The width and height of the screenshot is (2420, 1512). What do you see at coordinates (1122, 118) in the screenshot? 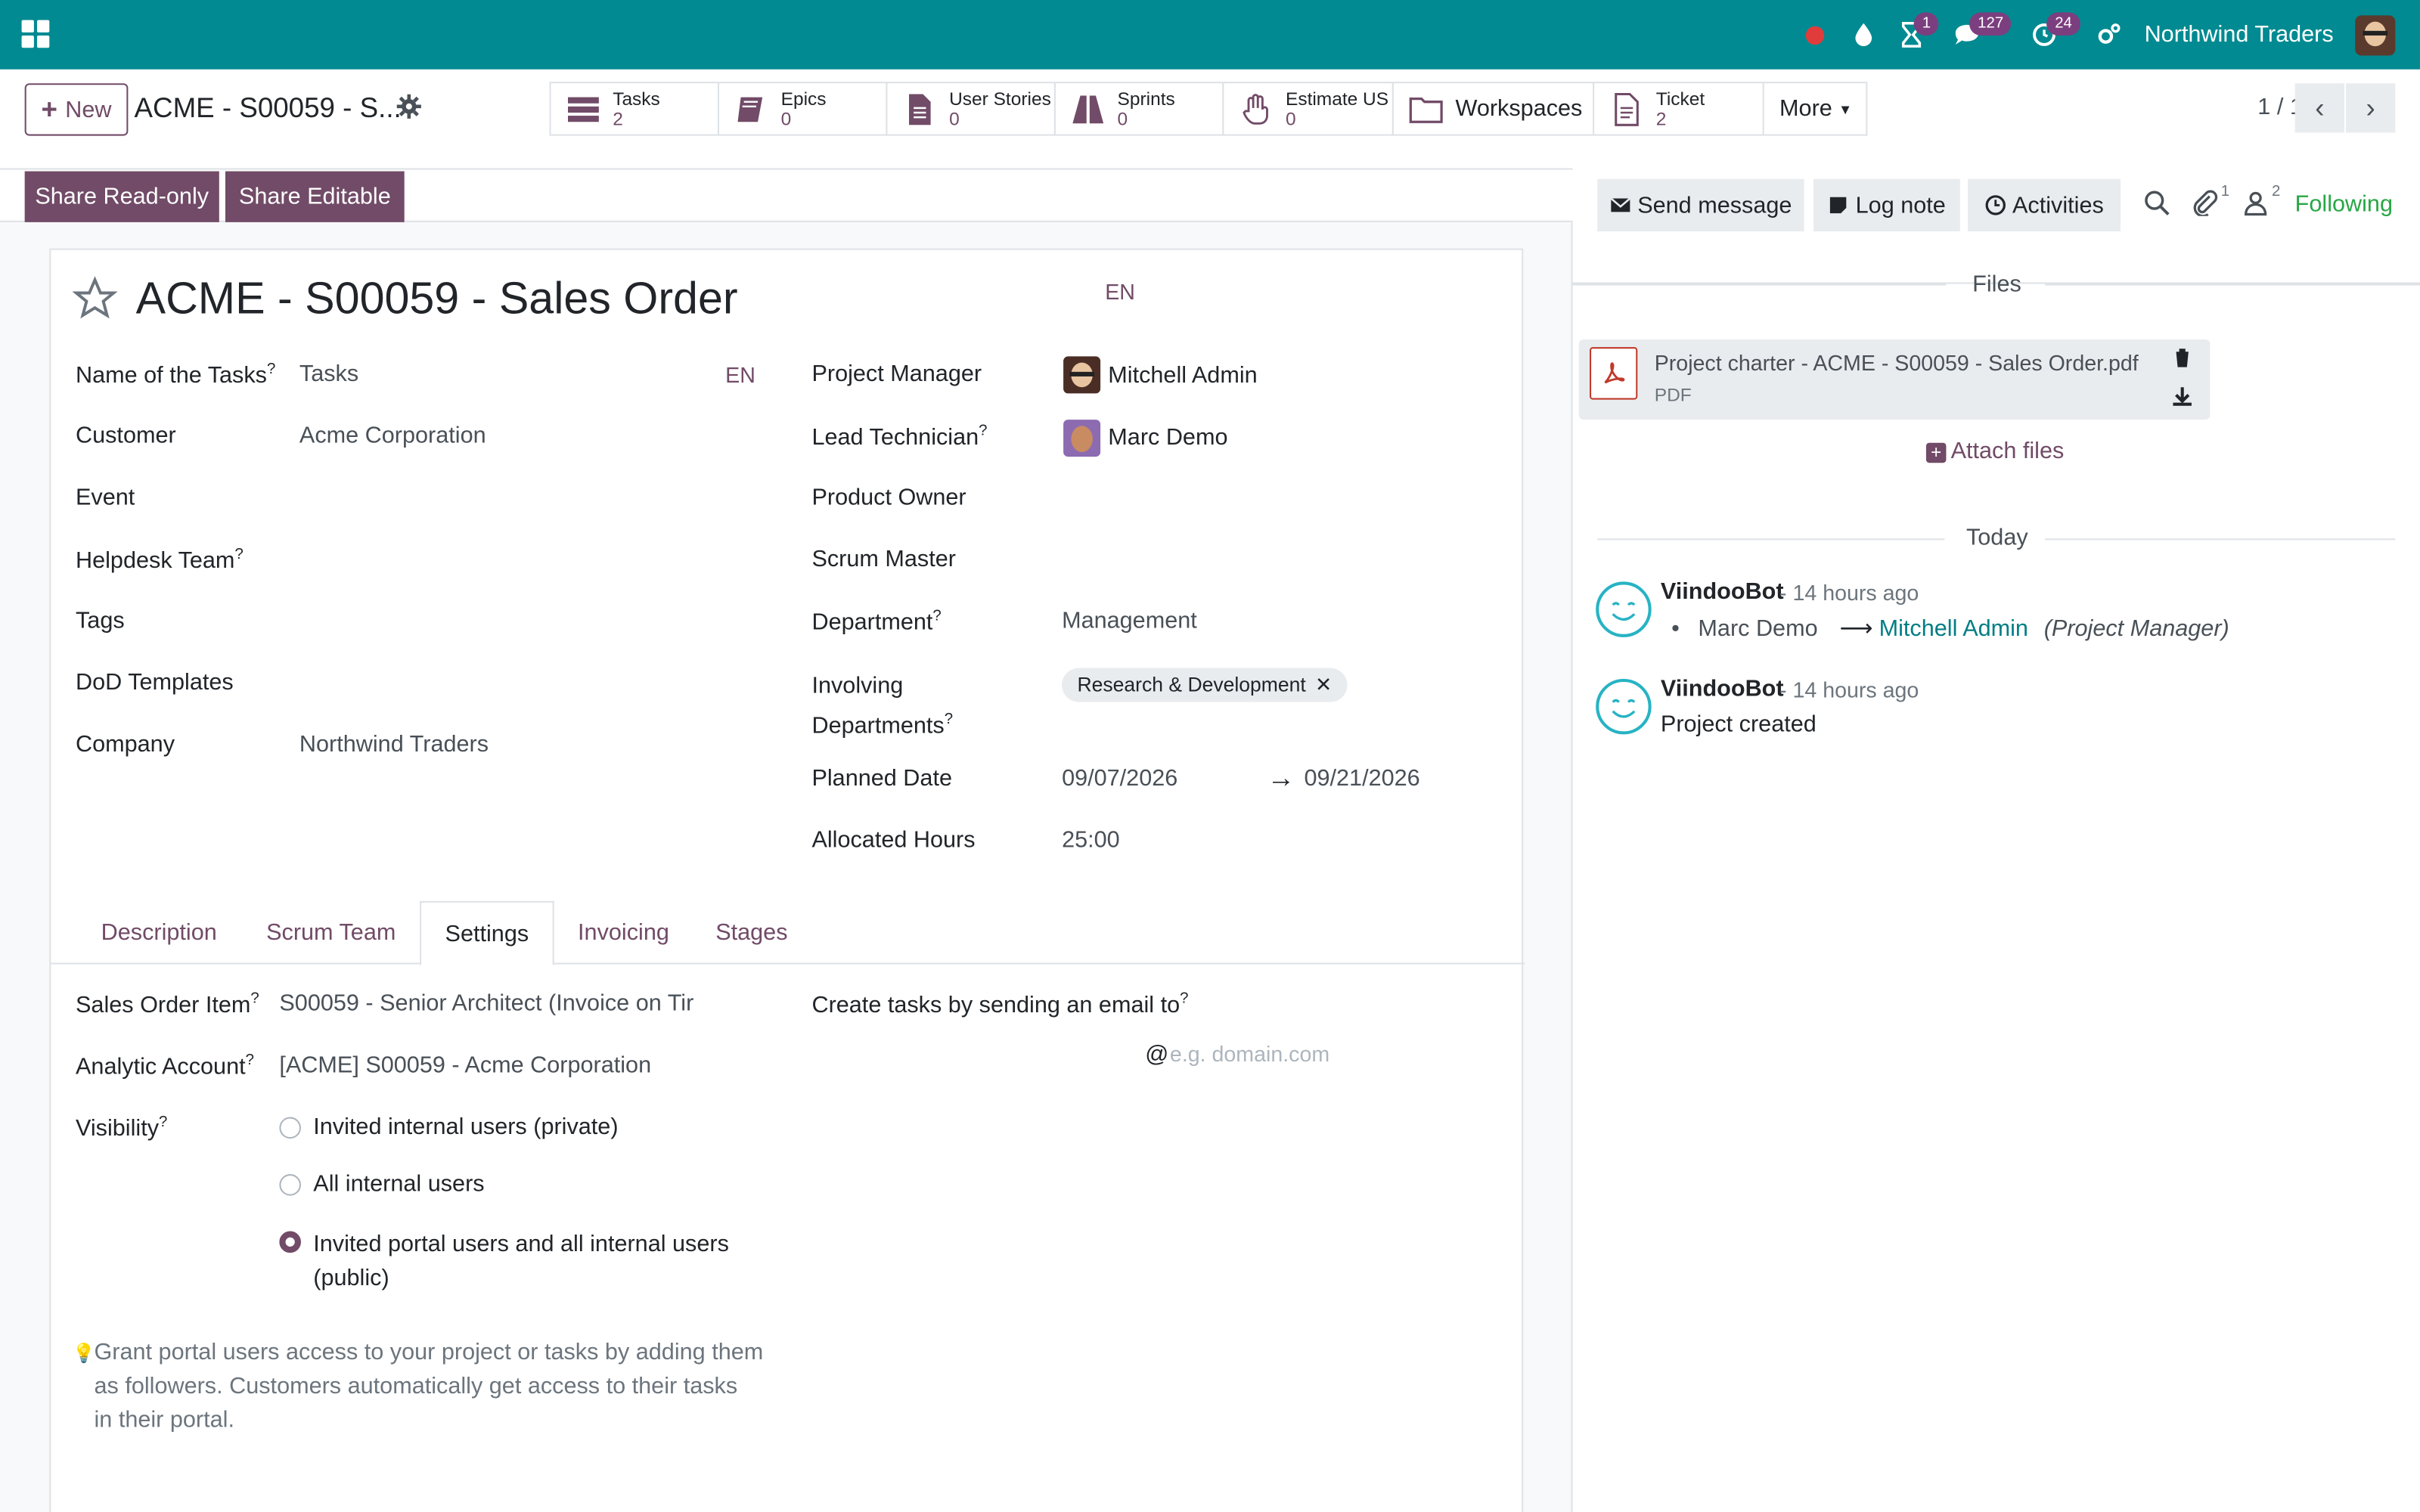
I see `sprints-count: 0` at bounding box center [1122, 118].